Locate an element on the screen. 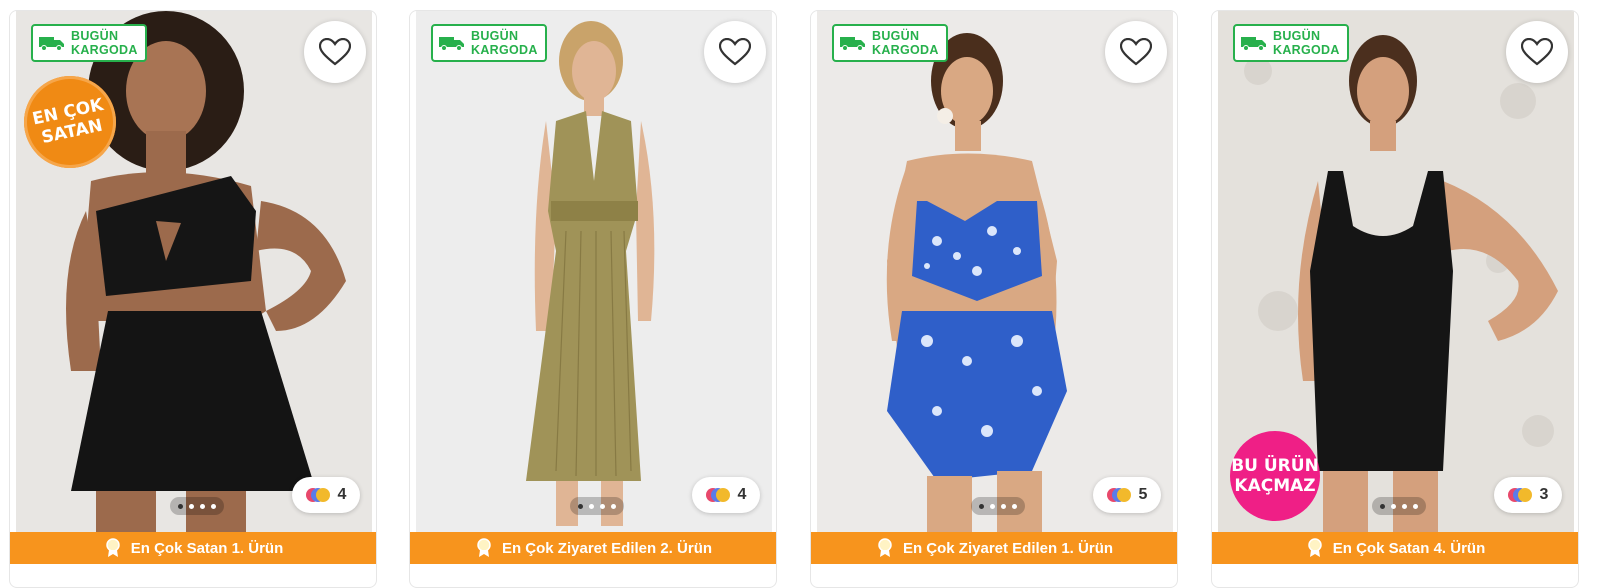  rank-banner: En Çok Satan 4. Ürün is located at coordinates (1395, 548).